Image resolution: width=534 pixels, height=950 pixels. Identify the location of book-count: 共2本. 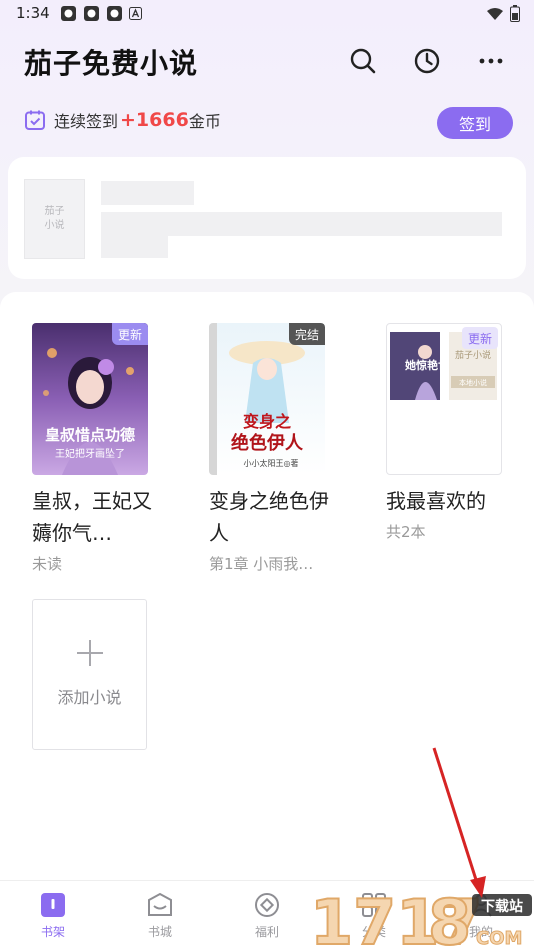
(406, 532).